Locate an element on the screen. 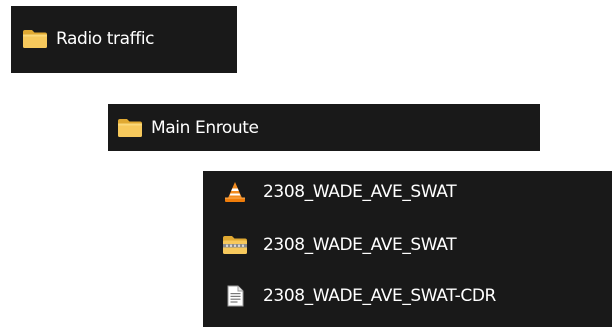 Image resolution: width=612 pixels, height=327 pixels. file-item-archive: 2308_WADE_AVE_SWAT is located at coordinates (339, 245).